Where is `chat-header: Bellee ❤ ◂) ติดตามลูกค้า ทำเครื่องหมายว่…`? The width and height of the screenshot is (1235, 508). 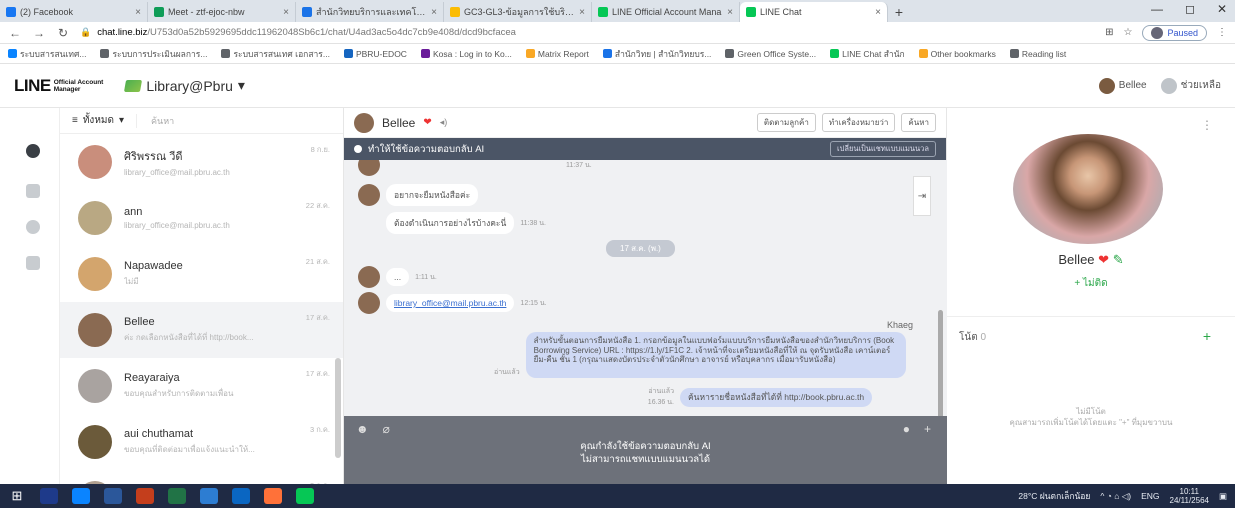 chat-header: Bellee ❤ ◂) ติดตามลูกค้า ทำเครื่องหมายว่… is located at coordinates (645, 123).